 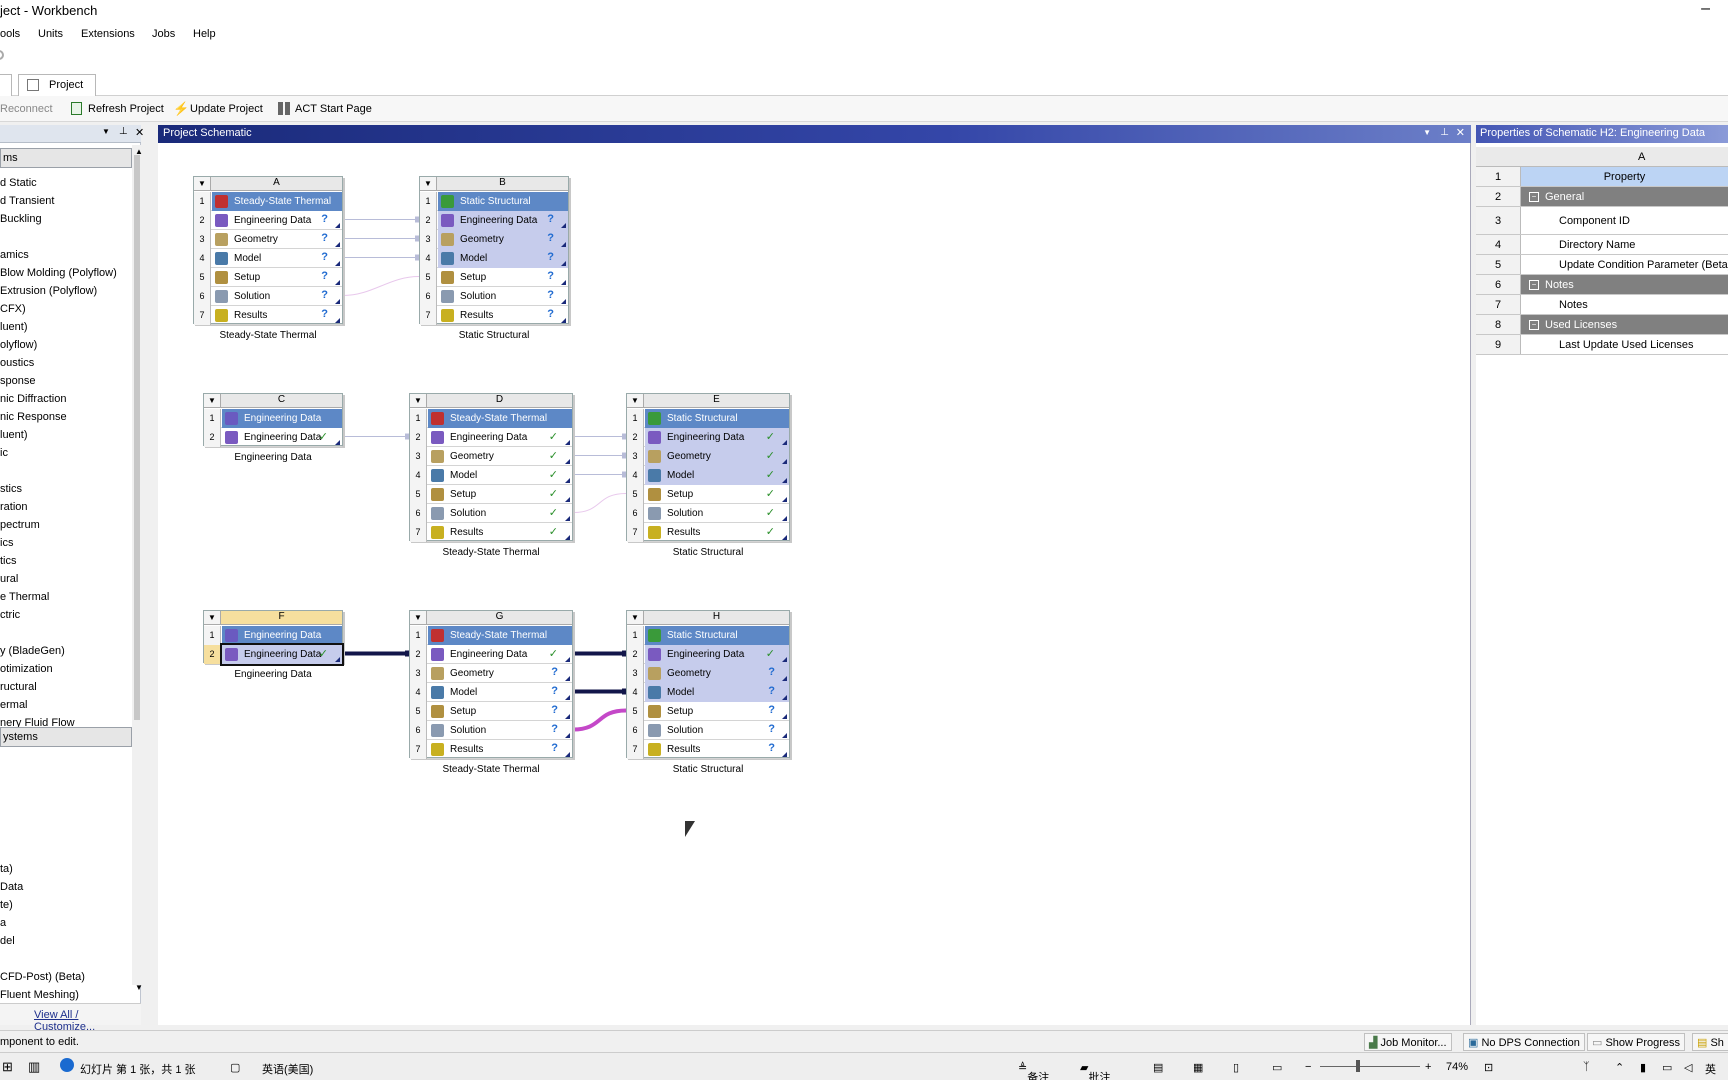 I want to click on menu-units: Units, so click(x=50, y=34).